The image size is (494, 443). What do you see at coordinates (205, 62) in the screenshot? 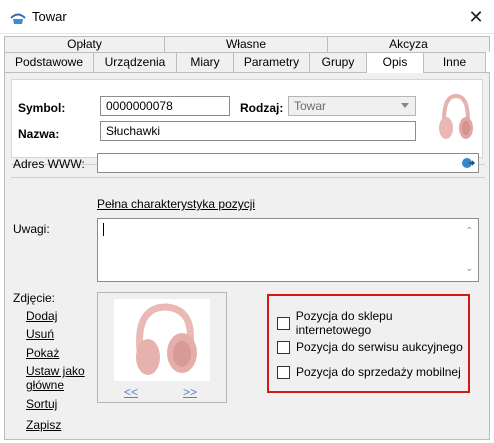
I see `tab-miary: Miary` at bounding box center [205, 62].